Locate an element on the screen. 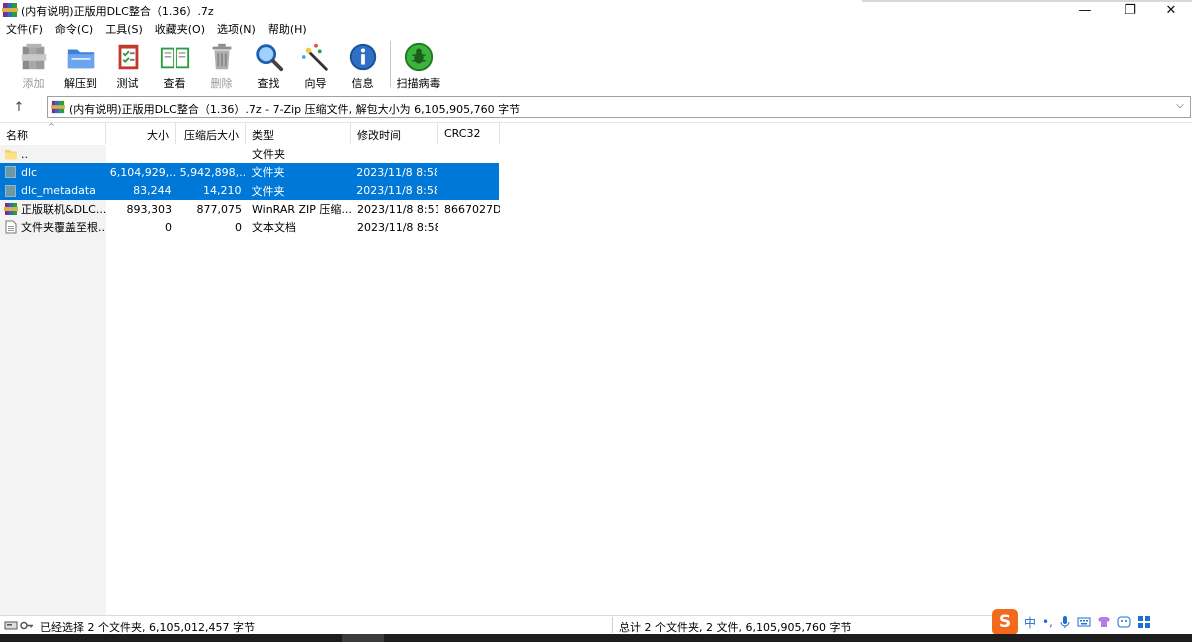  view-button: 查看 is located at coordinates (174, 64).